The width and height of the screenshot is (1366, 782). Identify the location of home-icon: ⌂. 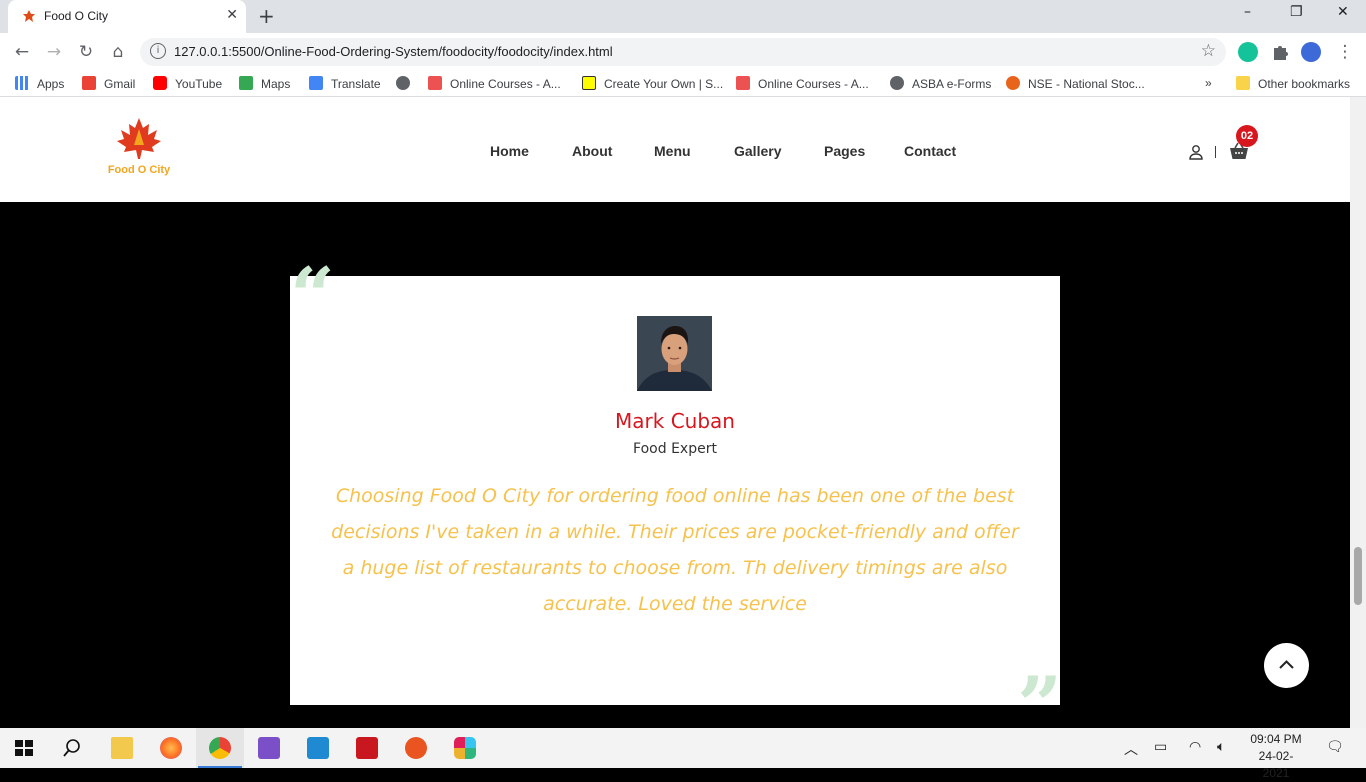
(118, 52).